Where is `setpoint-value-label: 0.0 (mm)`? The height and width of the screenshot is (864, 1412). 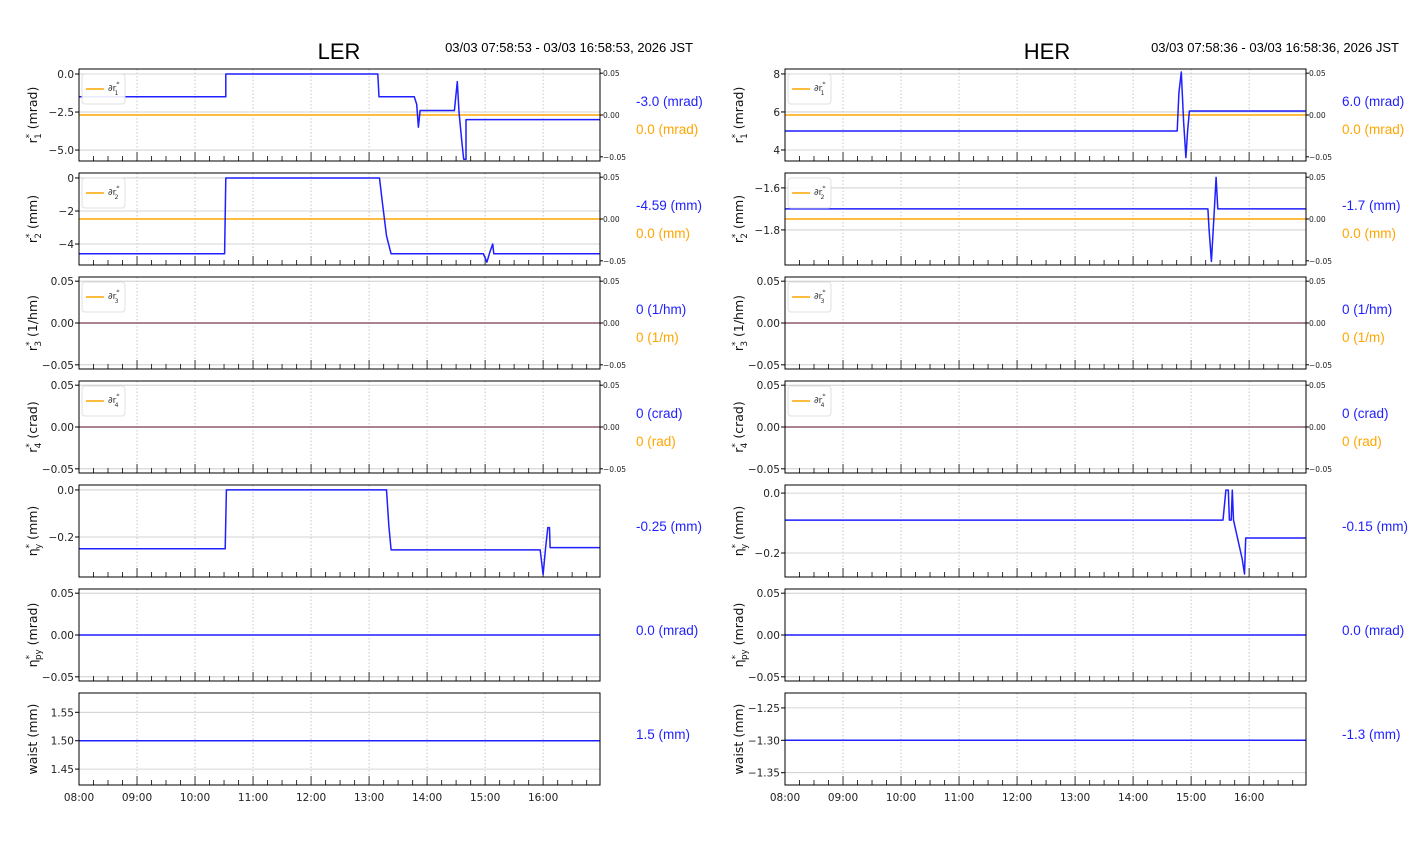 setpoint-value-label: 0.0 (mm) is located at coordinates (1369, 233).